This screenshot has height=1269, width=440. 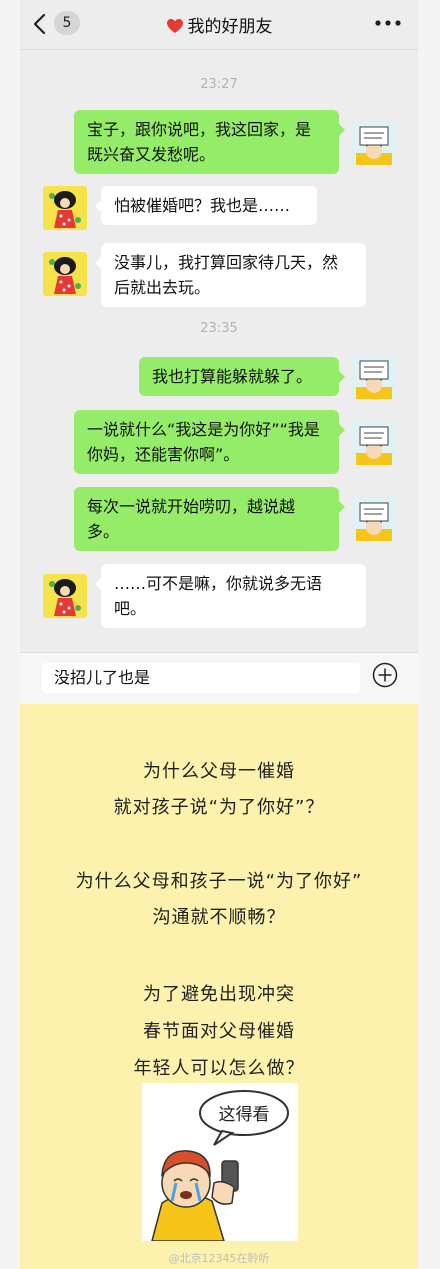 What do you see at coordinates (230, 27) in the screenshot?
I see `chat-title: 我的好朋友` at bounding box center [230, 27].